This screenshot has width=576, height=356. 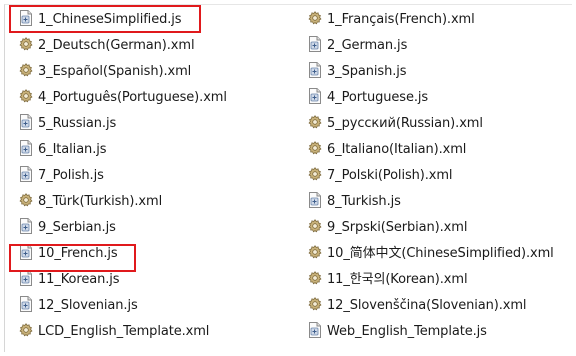 What do you see at coordinates (71, 175) in the screenshot?
I see `file-name: 7_Polish.js` at bounding box center [71, 175].